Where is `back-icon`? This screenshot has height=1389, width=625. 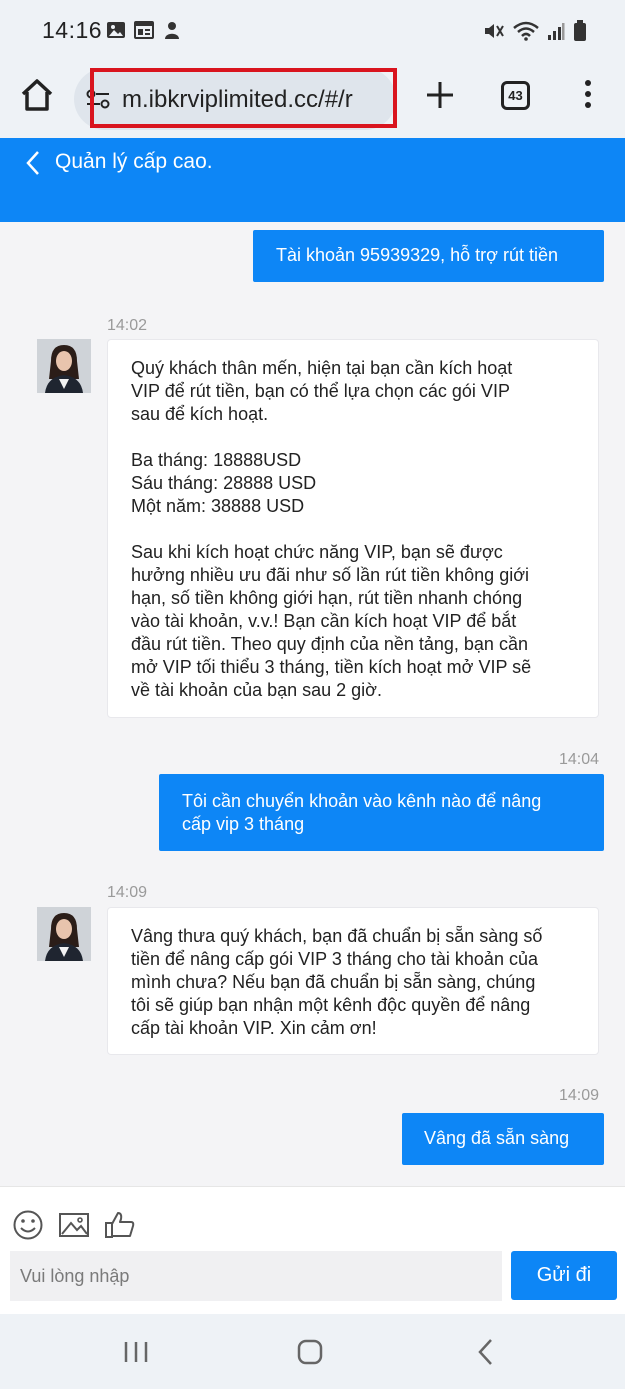
back-icon is located at coordinates (486, 1352).